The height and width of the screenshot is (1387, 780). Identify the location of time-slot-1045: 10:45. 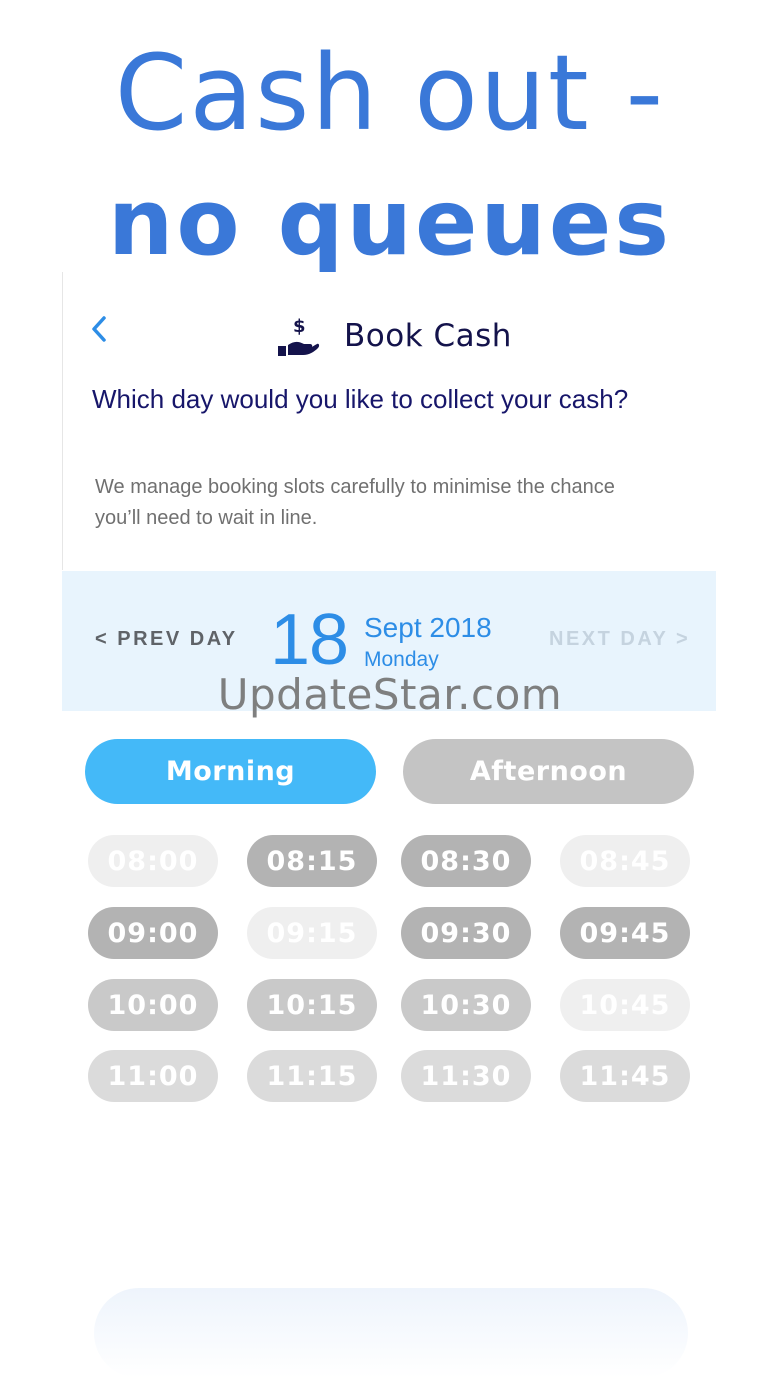
(625, 1005).